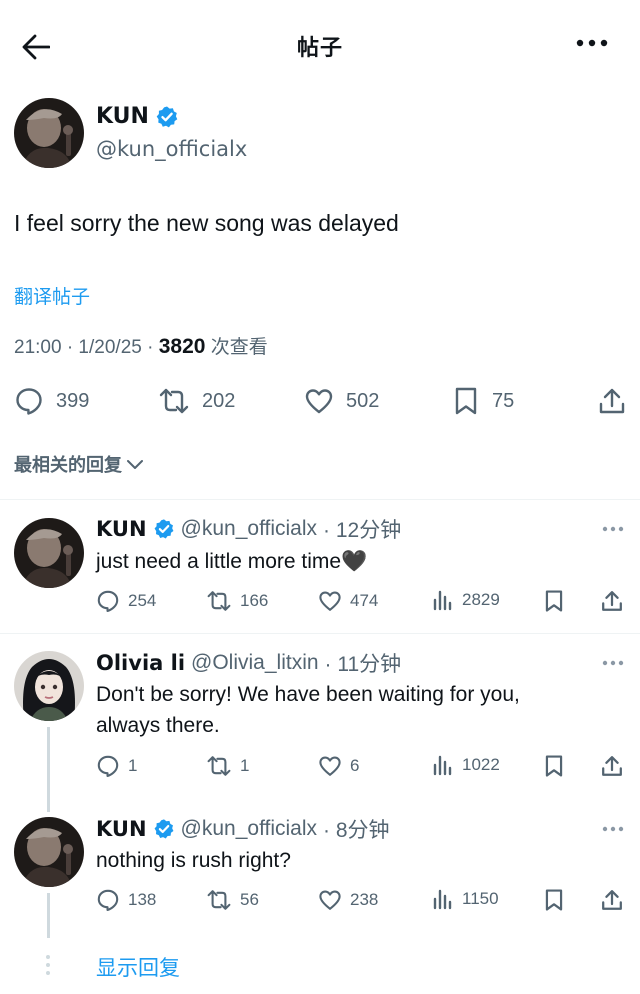 Image resolution: width=640 pixels, height=994 pixels. Describe the element at coordinates (206, 223) in the screenshot. I see `tweet-text: I feel sorry the new song was delayed` at that location.